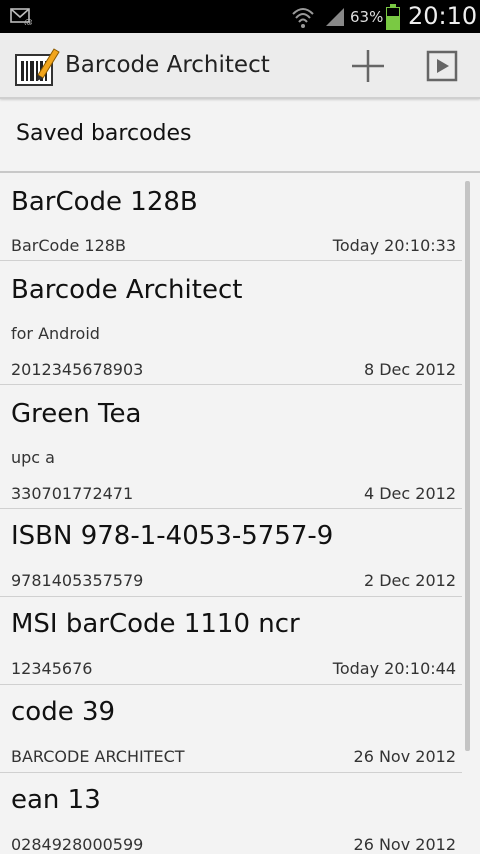 This screenshot has height=854, width=480. Describe the element at coordinates (55, 333) in the screenshot. I see `item-description: for Android` at that location.